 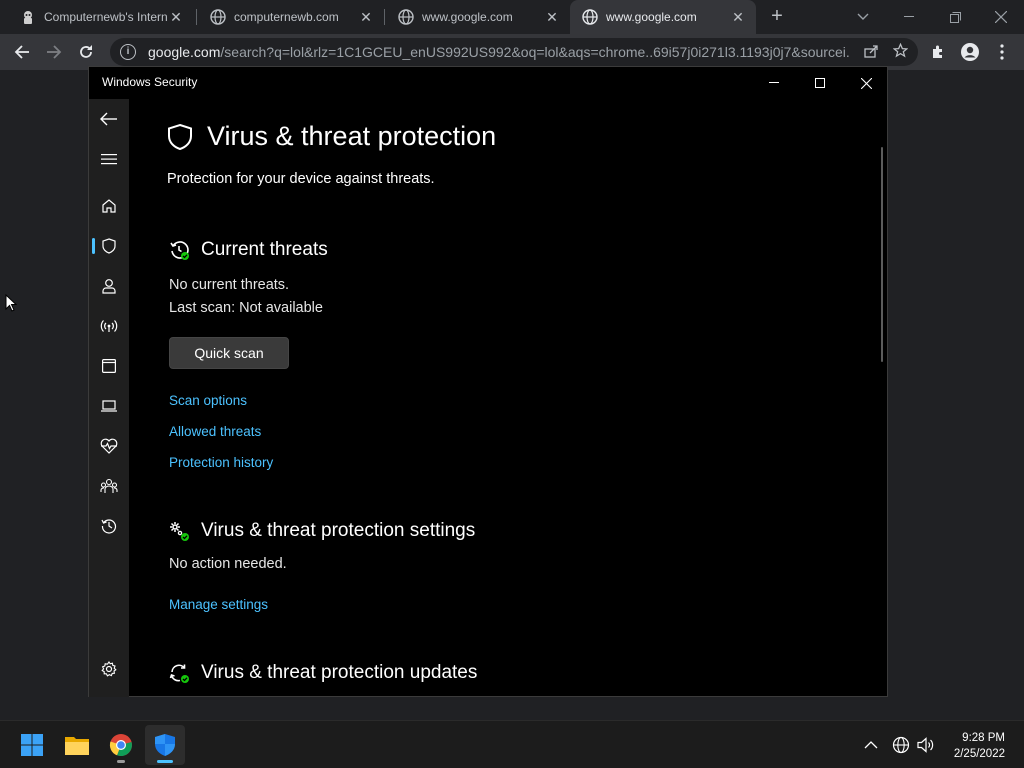 I want to click on section-heading-text: Virus & threat protection settings, so click(x=338, y=530).